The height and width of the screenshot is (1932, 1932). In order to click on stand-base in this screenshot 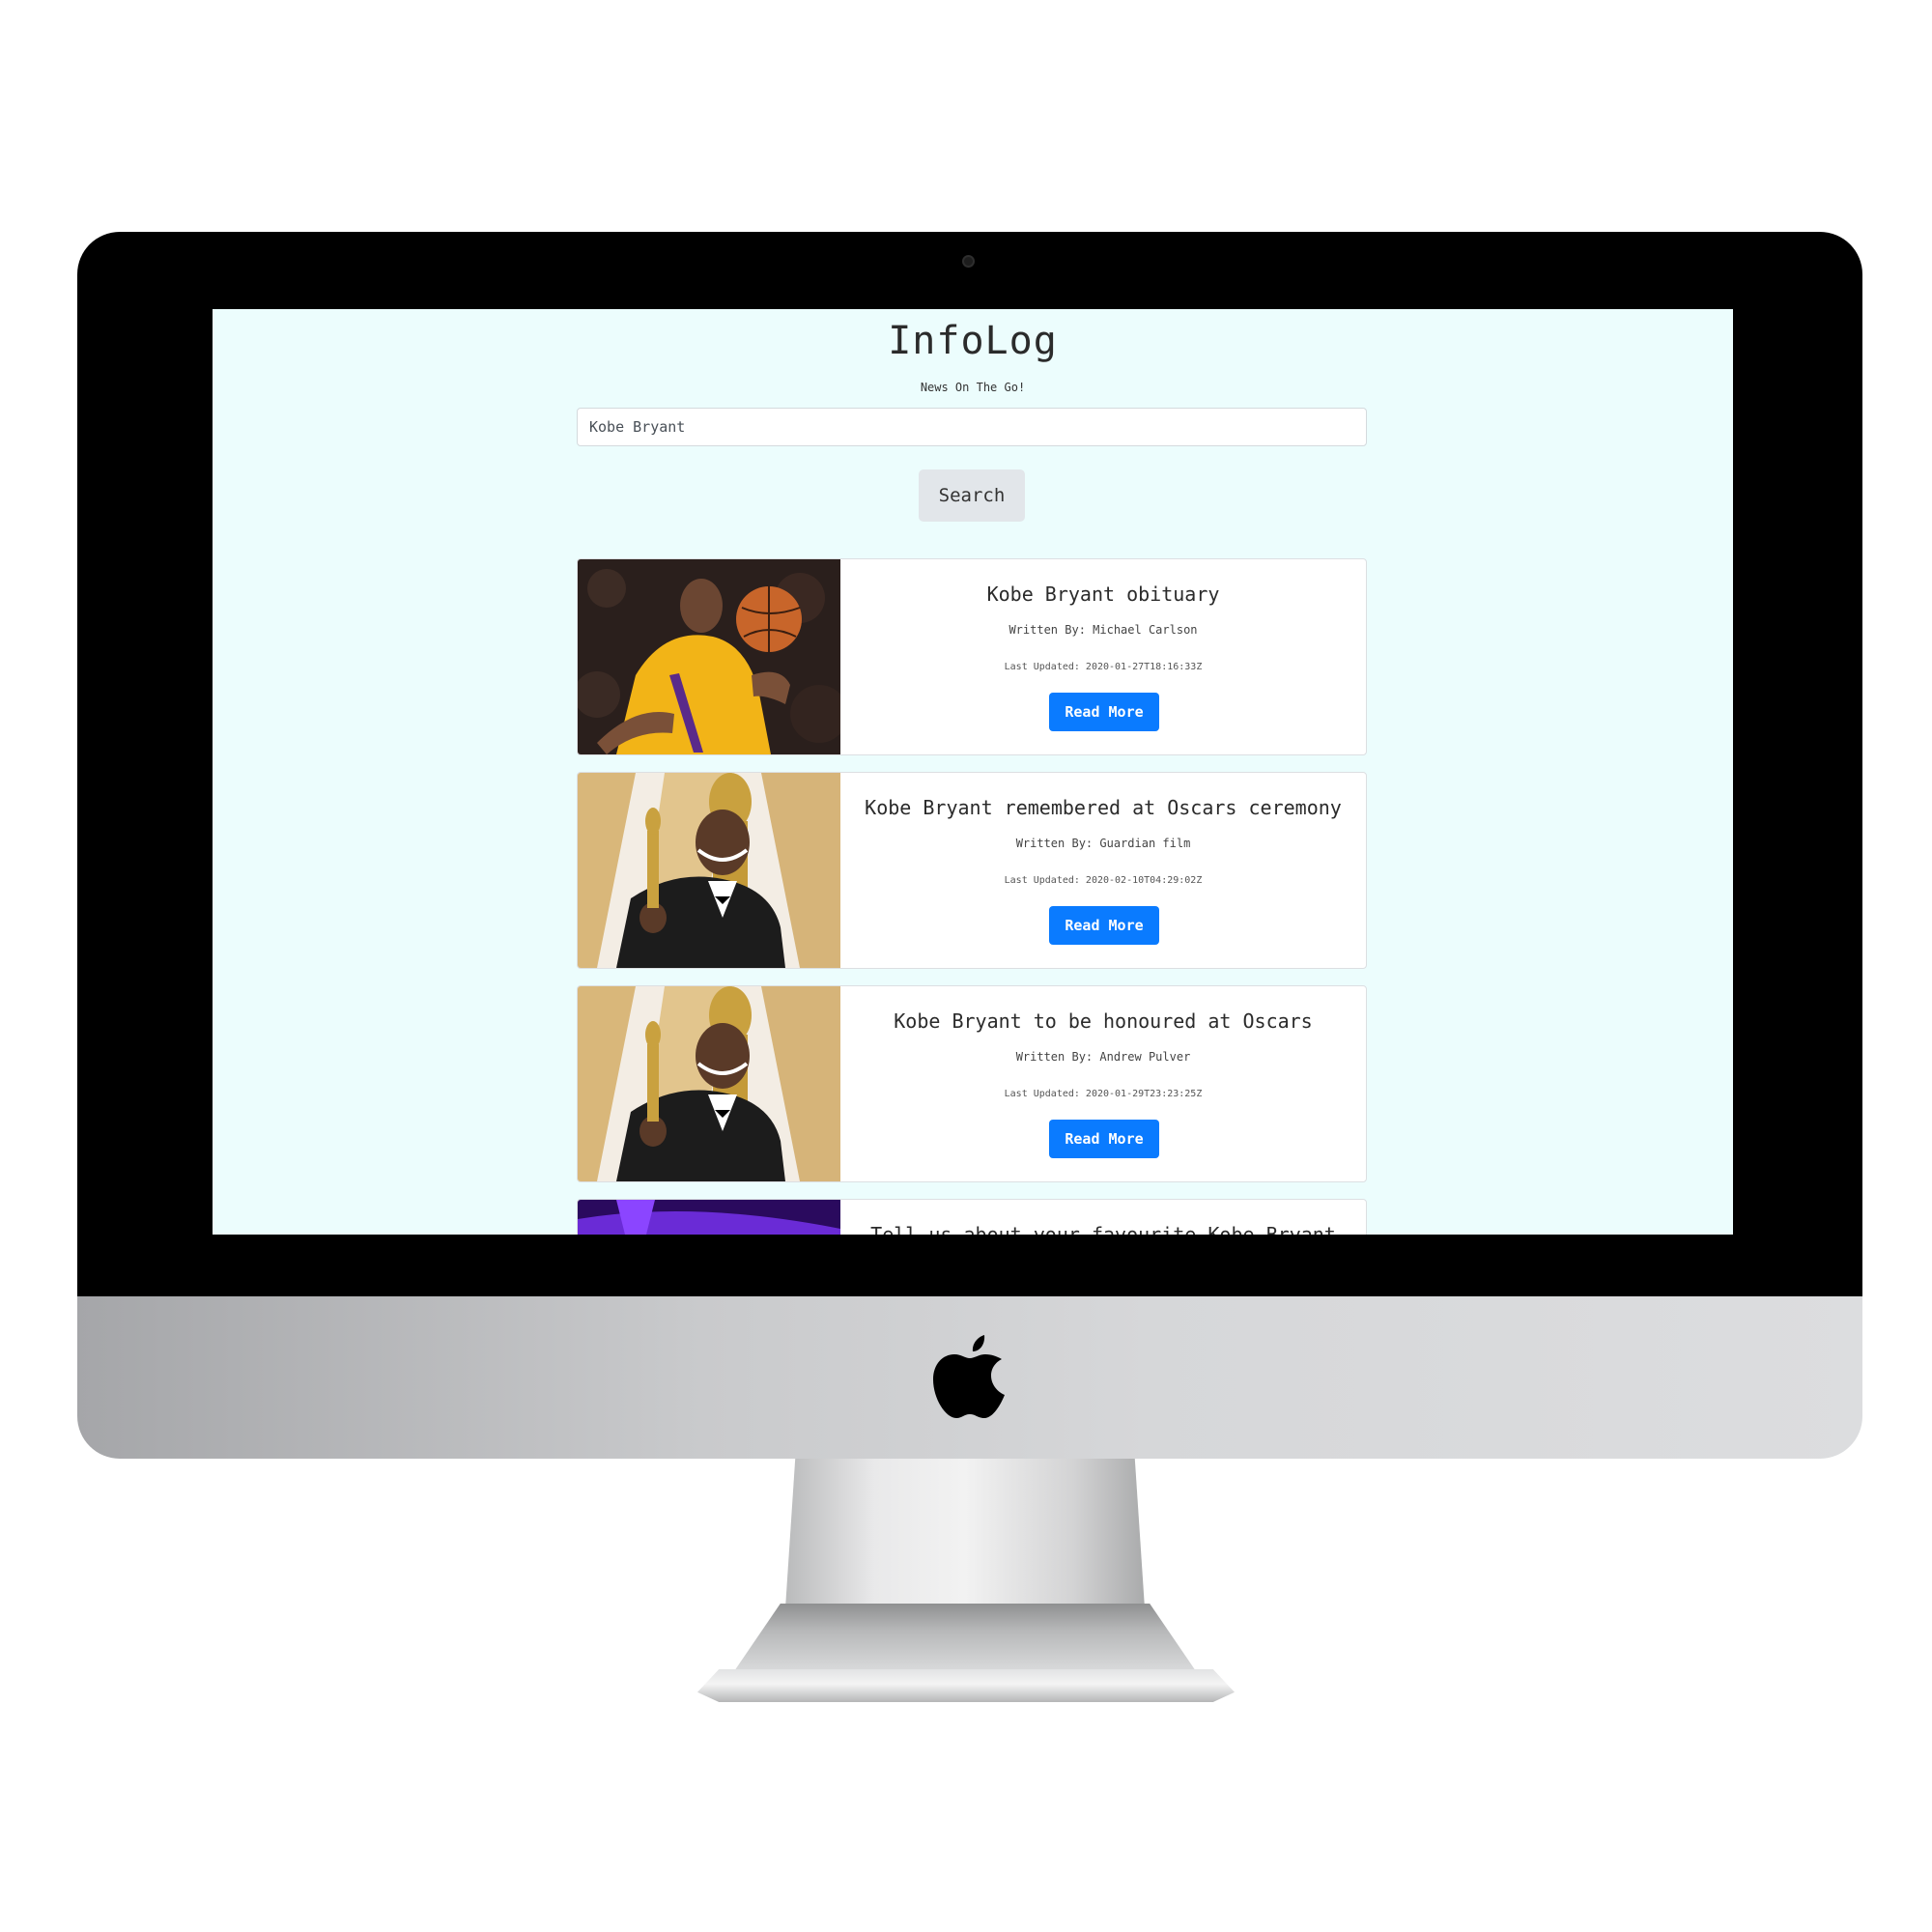, I will do `click(966, 1685)`.